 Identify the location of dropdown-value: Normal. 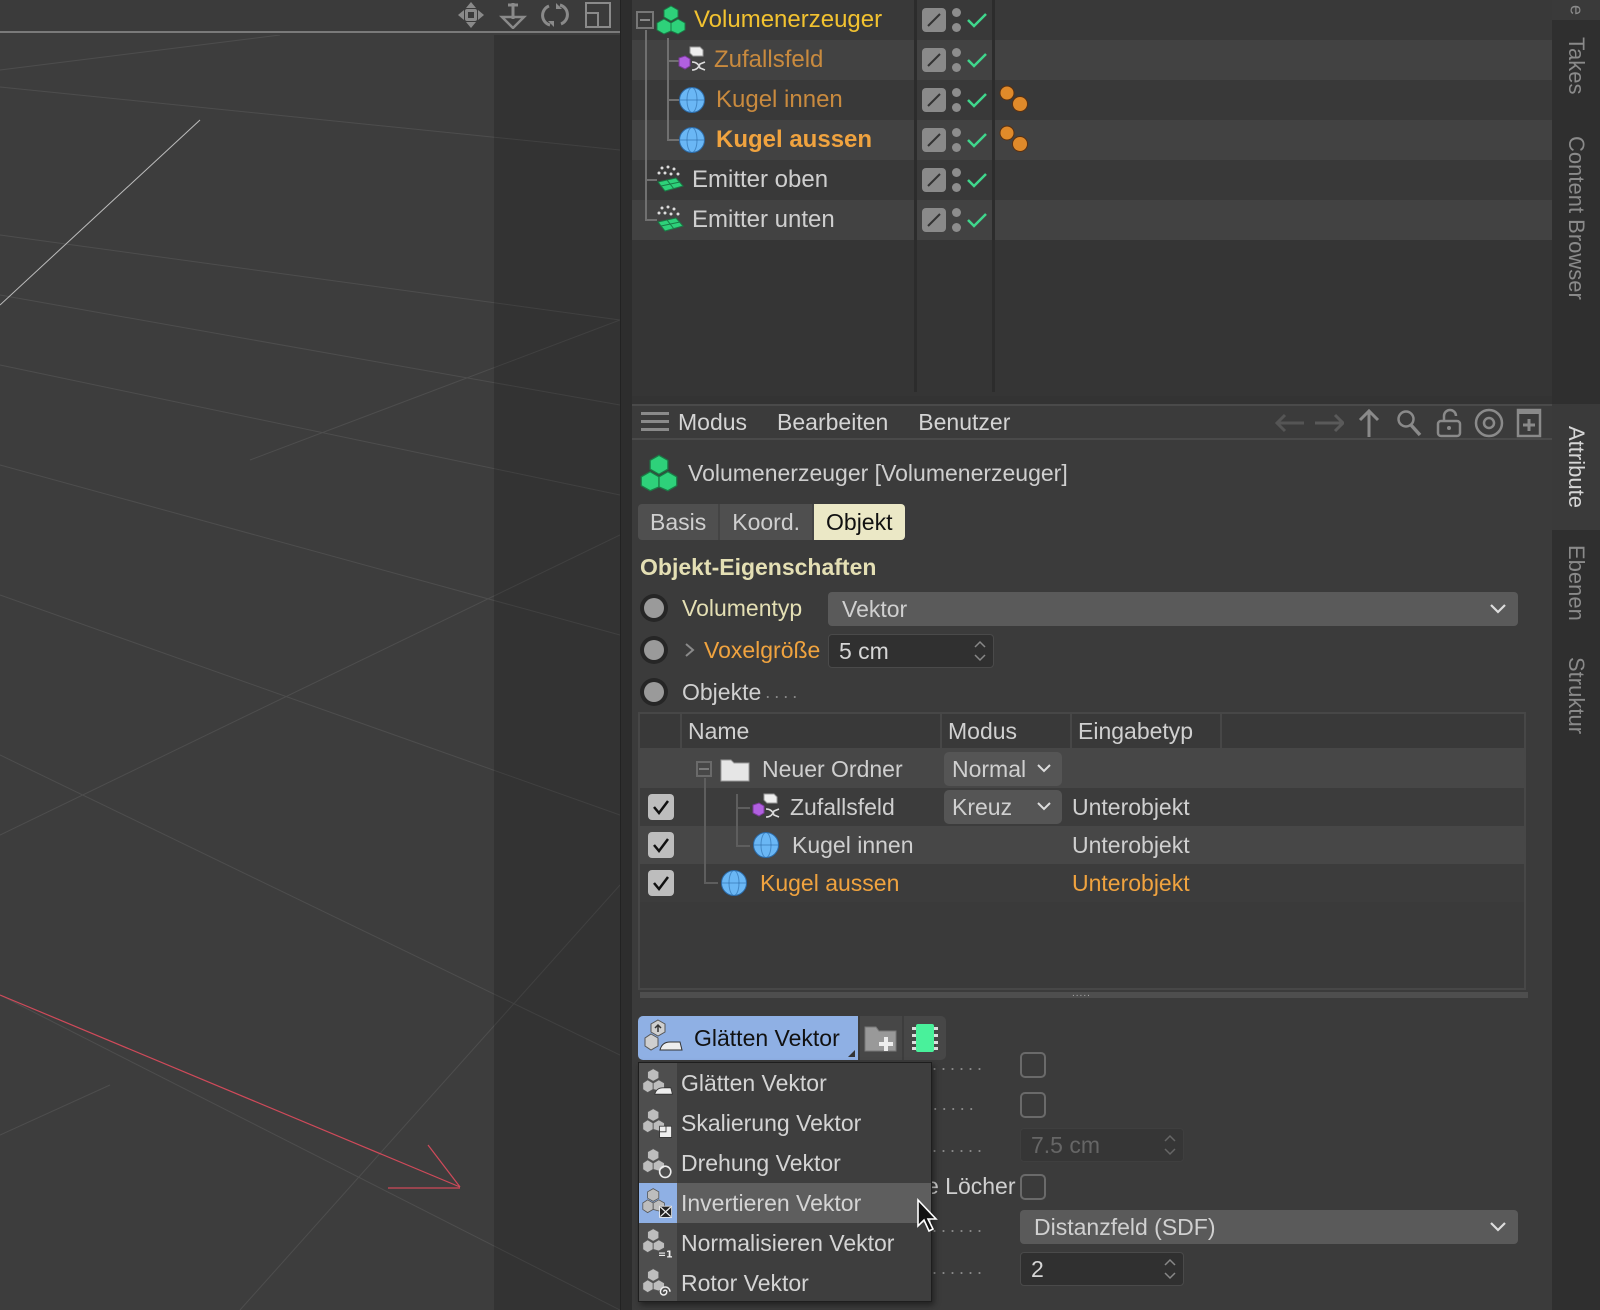
(989, 768).